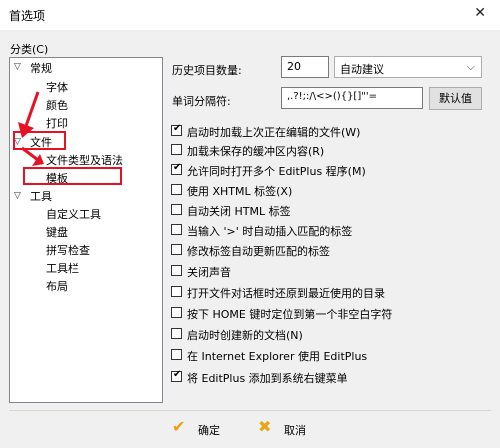  I want to click on tree-item-custom-tools: 自定义工具, so click(73, 214).